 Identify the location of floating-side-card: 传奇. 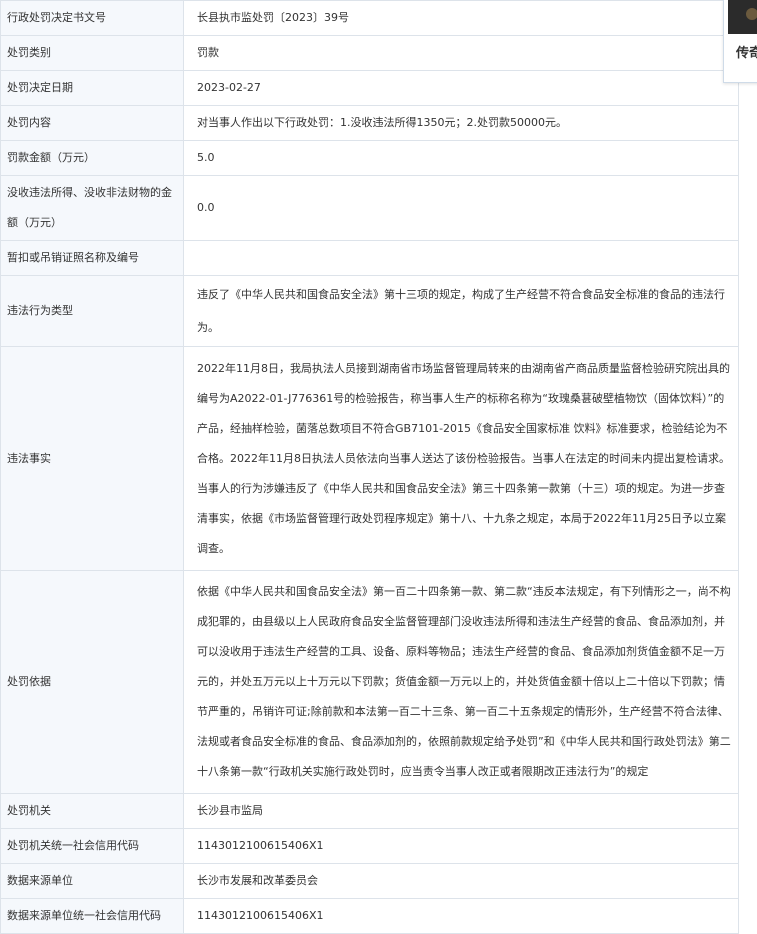
(740, 41).